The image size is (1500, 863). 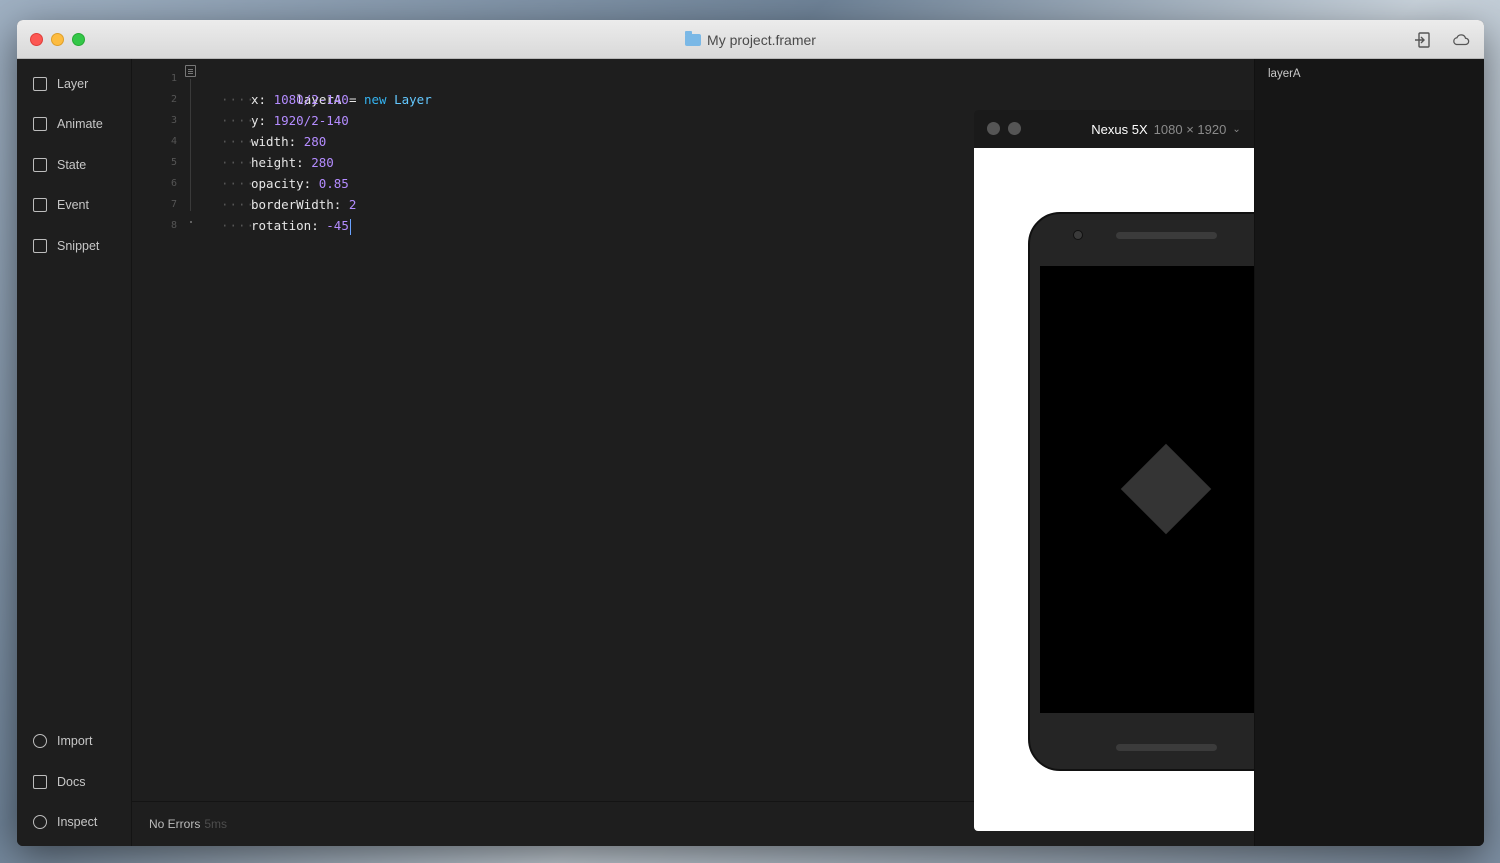 I want to click on sidebar-item-event: Event, so click(x=61, y=205).